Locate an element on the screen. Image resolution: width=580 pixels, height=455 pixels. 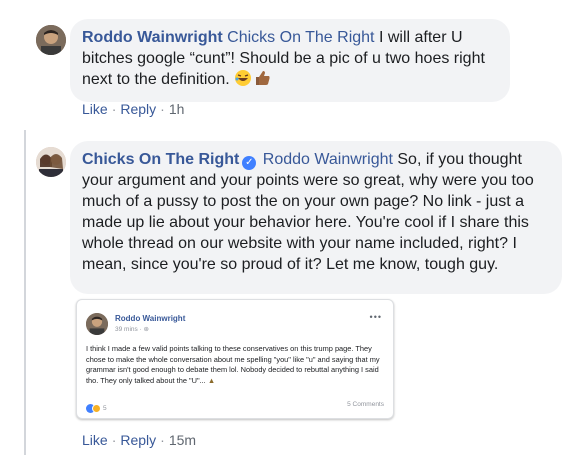
thumbs-up-emoji-icon is located at coordinates (263, 81).